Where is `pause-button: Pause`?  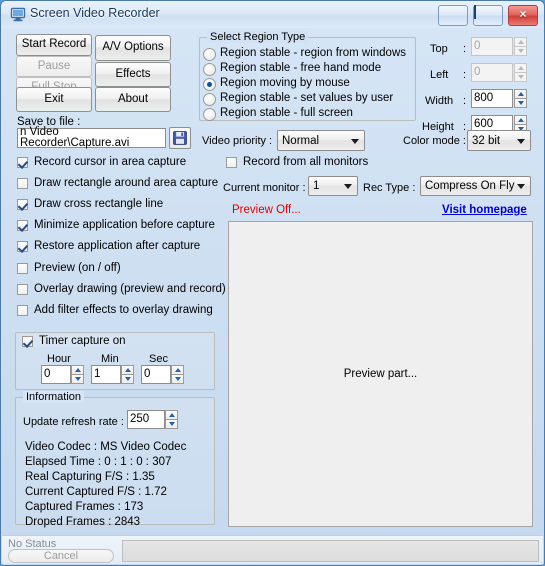
pause-button: Pause is located at coordinates (54, 66).